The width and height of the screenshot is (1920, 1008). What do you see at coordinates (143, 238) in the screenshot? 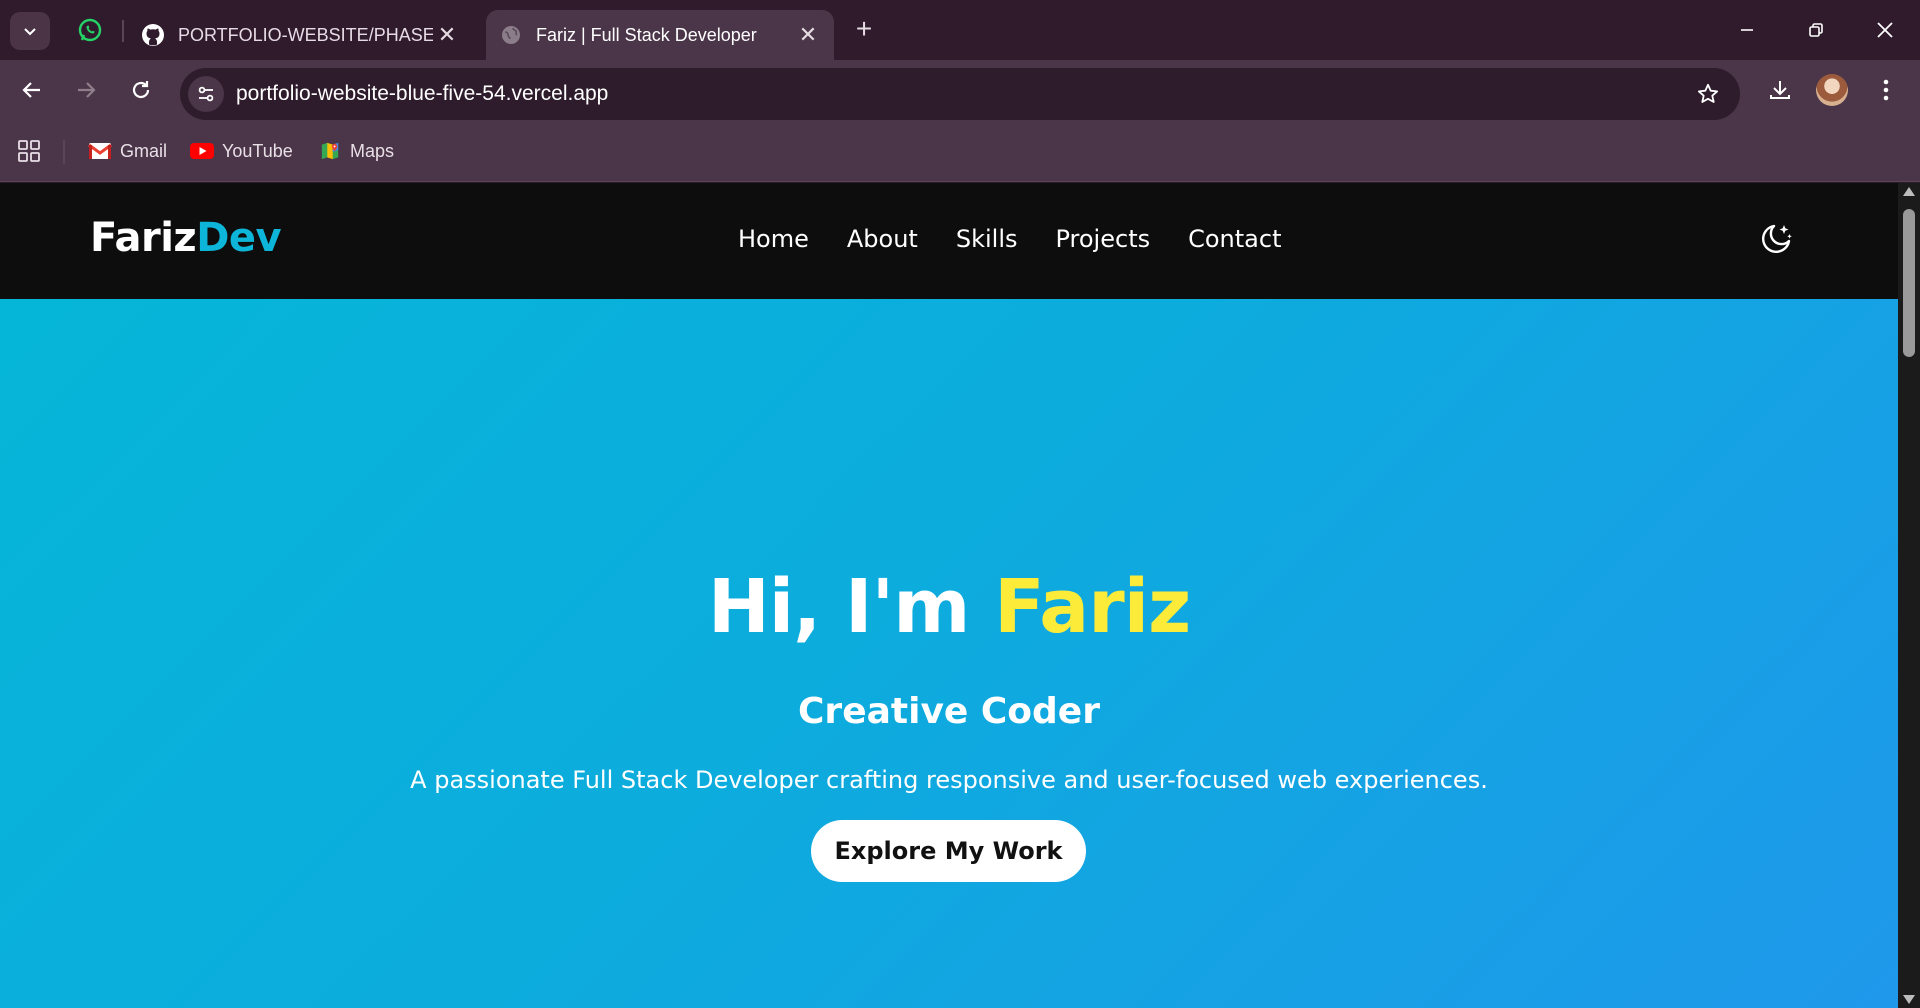
I see `logo-main: Fariz` at bounding box center [143, 238].